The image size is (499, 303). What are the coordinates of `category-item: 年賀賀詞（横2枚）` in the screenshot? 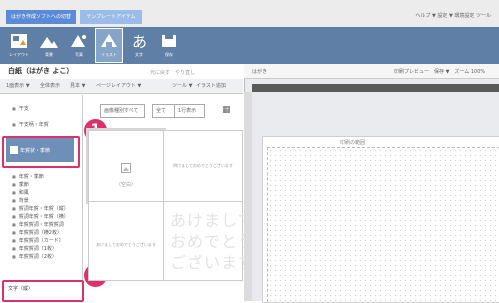 It's located at (37, 232).